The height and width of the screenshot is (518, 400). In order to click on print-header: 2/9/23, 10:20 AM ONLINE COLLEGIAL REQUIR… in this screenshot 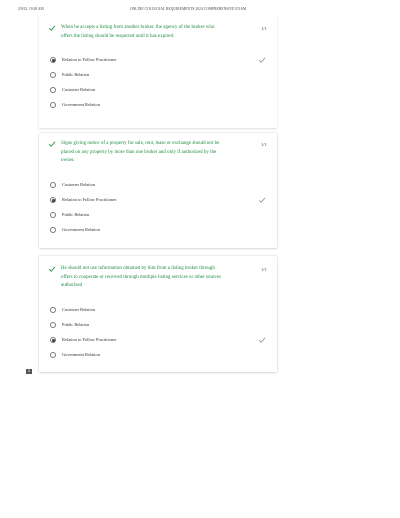, I will do `click(200, 11)`.